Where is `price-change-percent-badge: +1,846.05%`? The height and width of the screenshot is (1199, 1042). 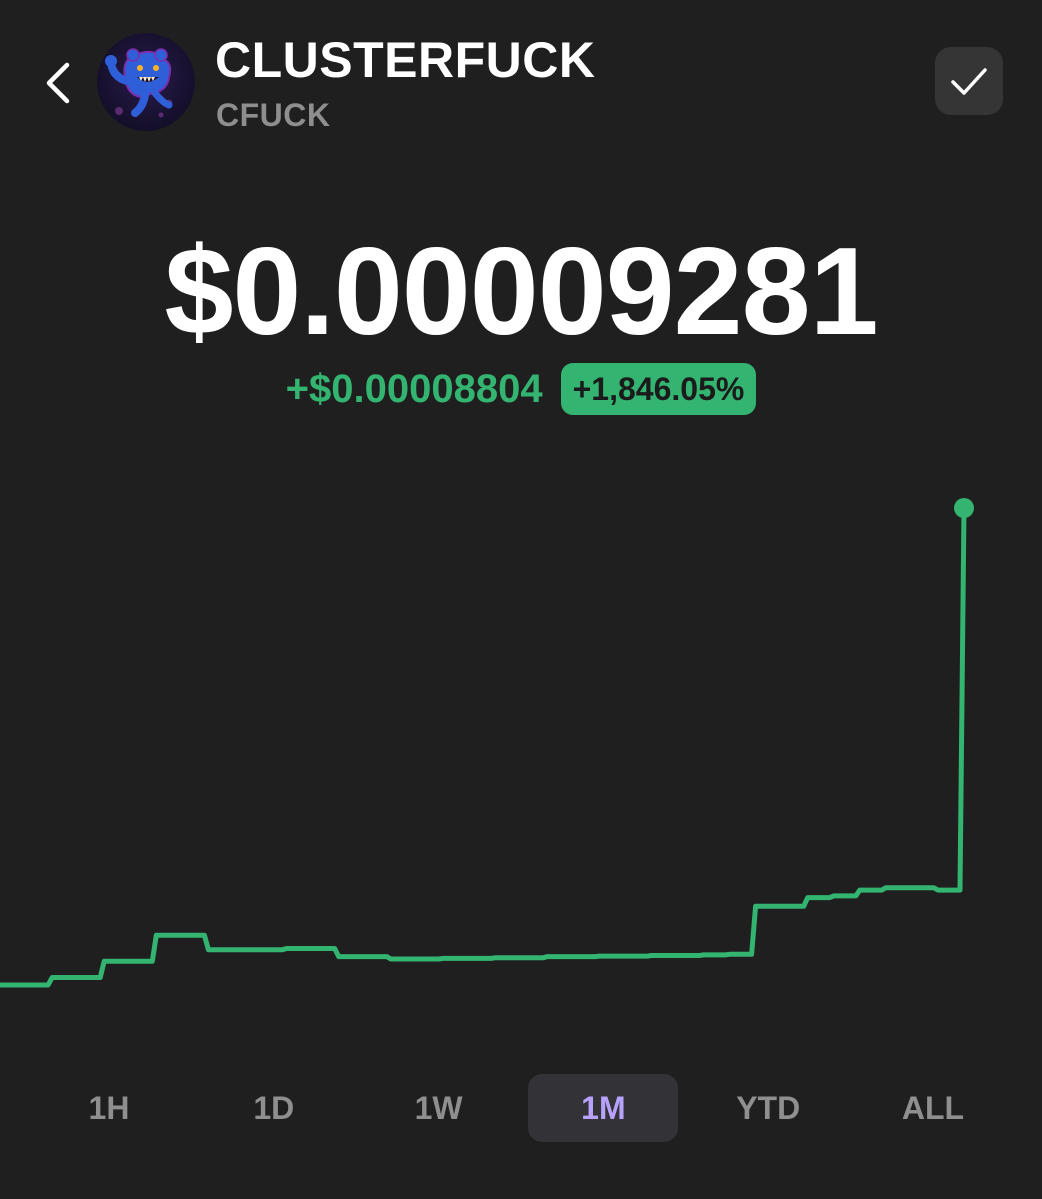 price-change-percent-badge: +1,846.05% is located at coordinates (658, 389).